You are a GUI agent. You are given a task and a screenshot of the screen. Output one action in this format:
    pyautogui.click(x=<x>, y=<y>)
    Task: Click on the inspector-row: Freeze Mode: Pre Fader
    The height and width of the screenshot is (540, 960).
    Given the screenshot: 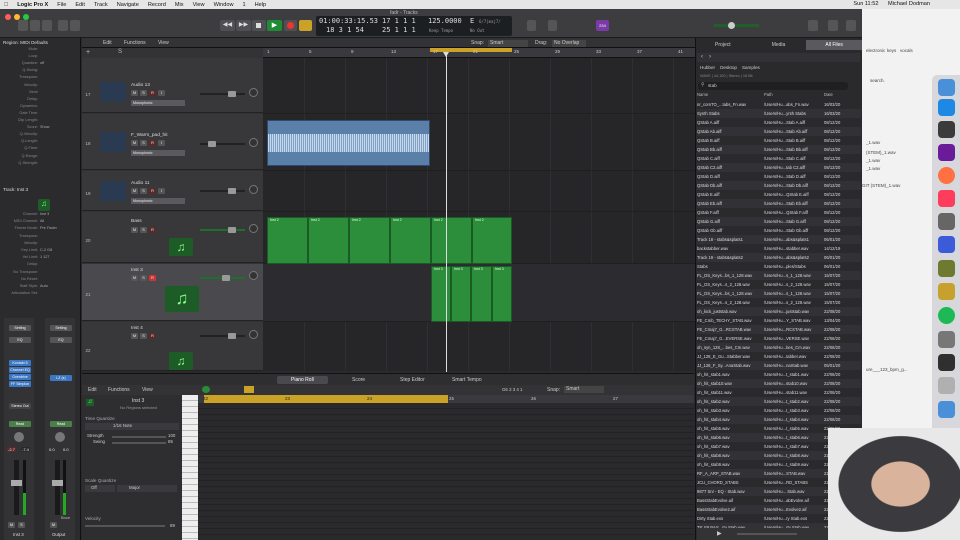 What is the action you would take?
    pyautogui.click(x=41, y=228)
    